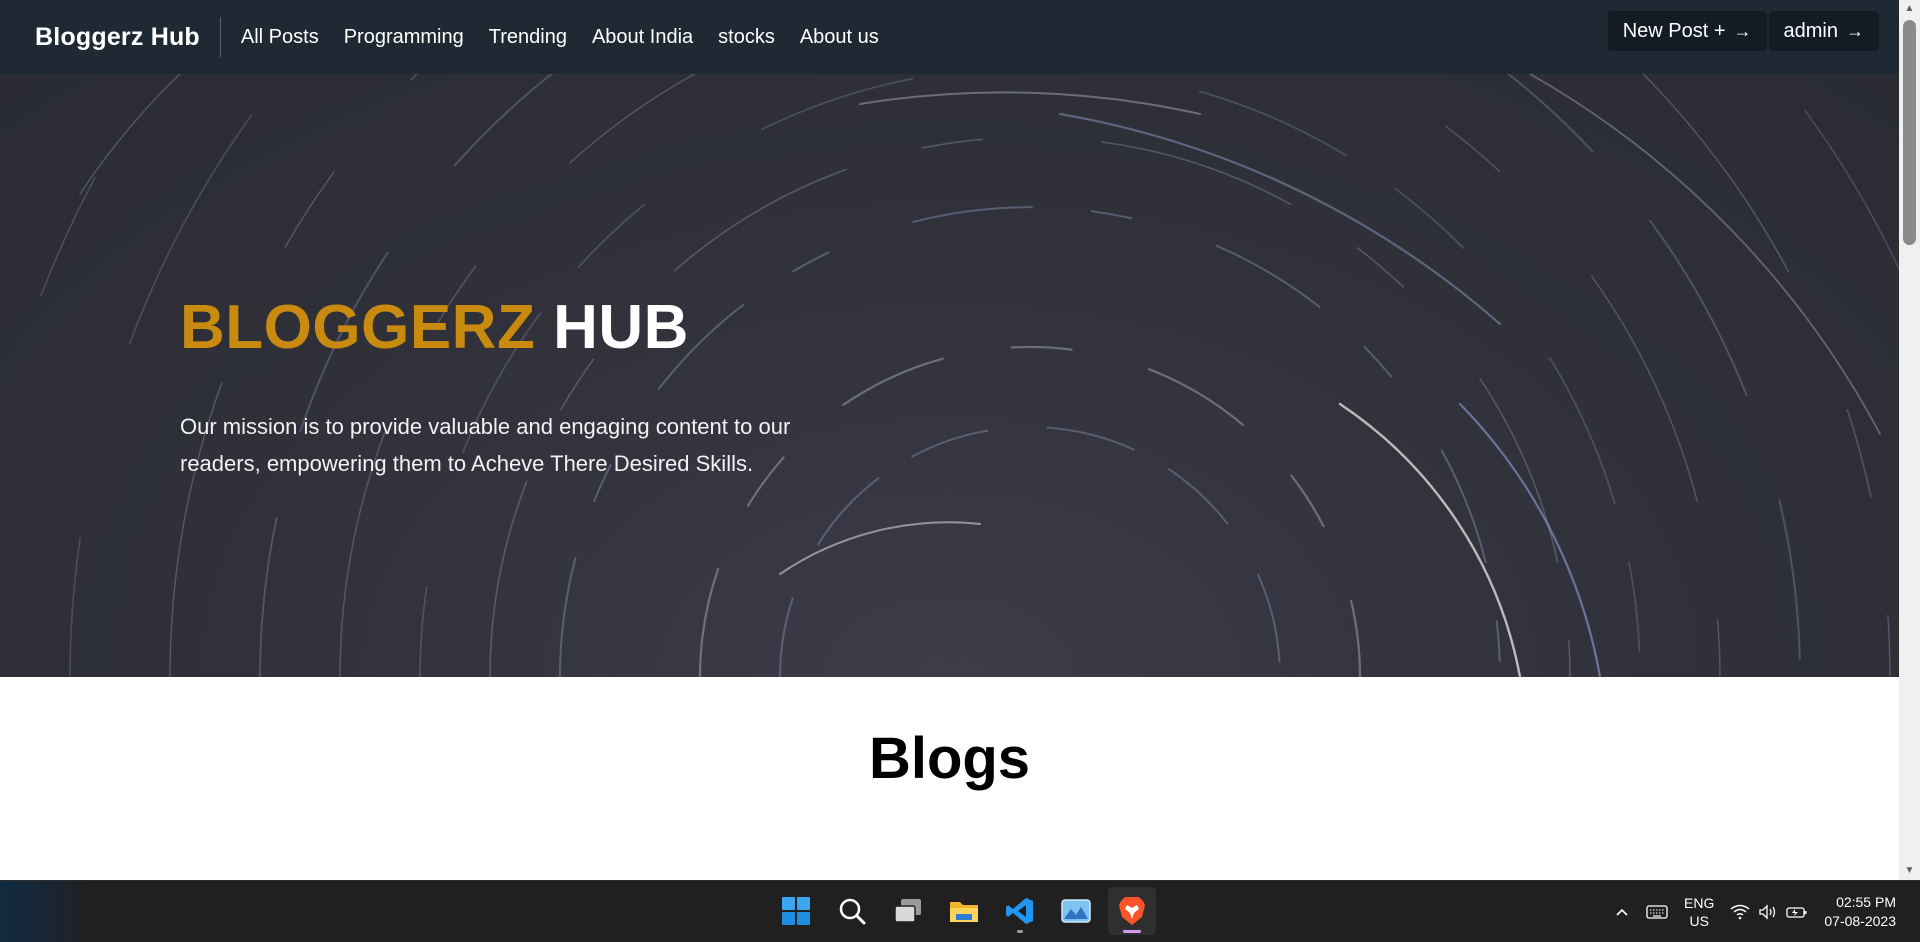  I want to click on taskbar-apps, so click(964, 911).